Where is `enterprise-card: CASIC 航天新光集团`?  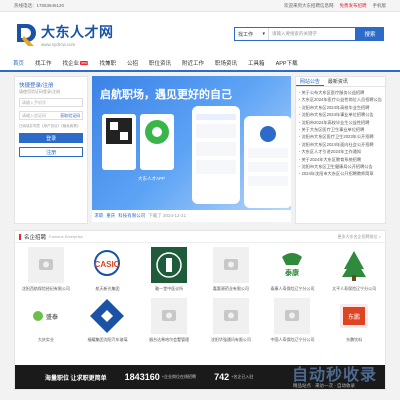 enterprise-card: CASIC 航天新光集团 is located at coordinates (108, 269).